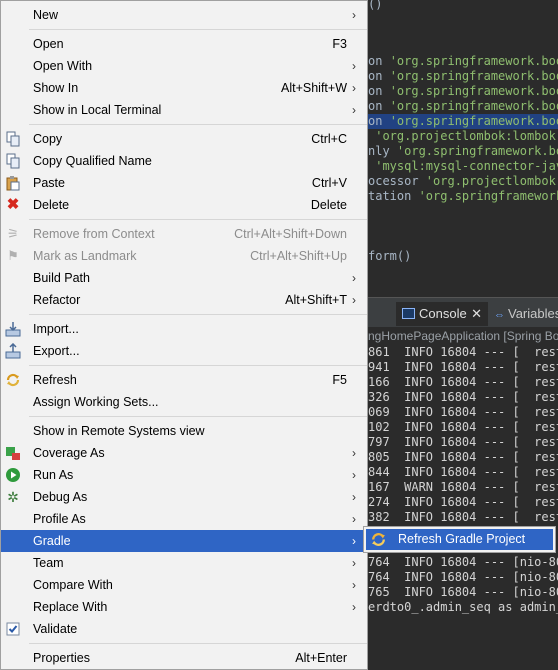 This screenshot has height=670, width=558. Describe the element at coordinates (94, 234) in the screenshot. I see `menu-item-label: Remove from Context` at that location.